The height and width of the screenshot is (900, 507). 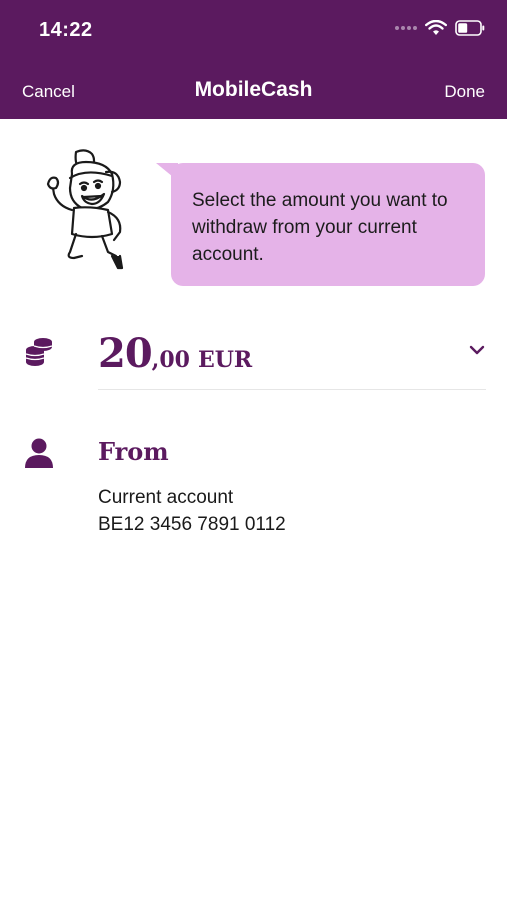 I want to click on battery-icon, so click(x=470, y=28).